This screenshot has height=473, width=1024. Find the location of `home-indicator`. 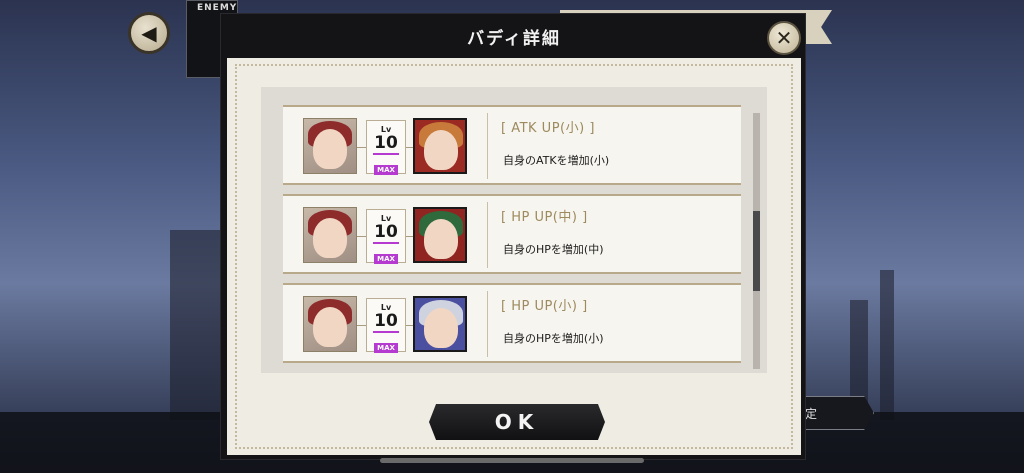

home-indicator is located at coordinates (512, 460).